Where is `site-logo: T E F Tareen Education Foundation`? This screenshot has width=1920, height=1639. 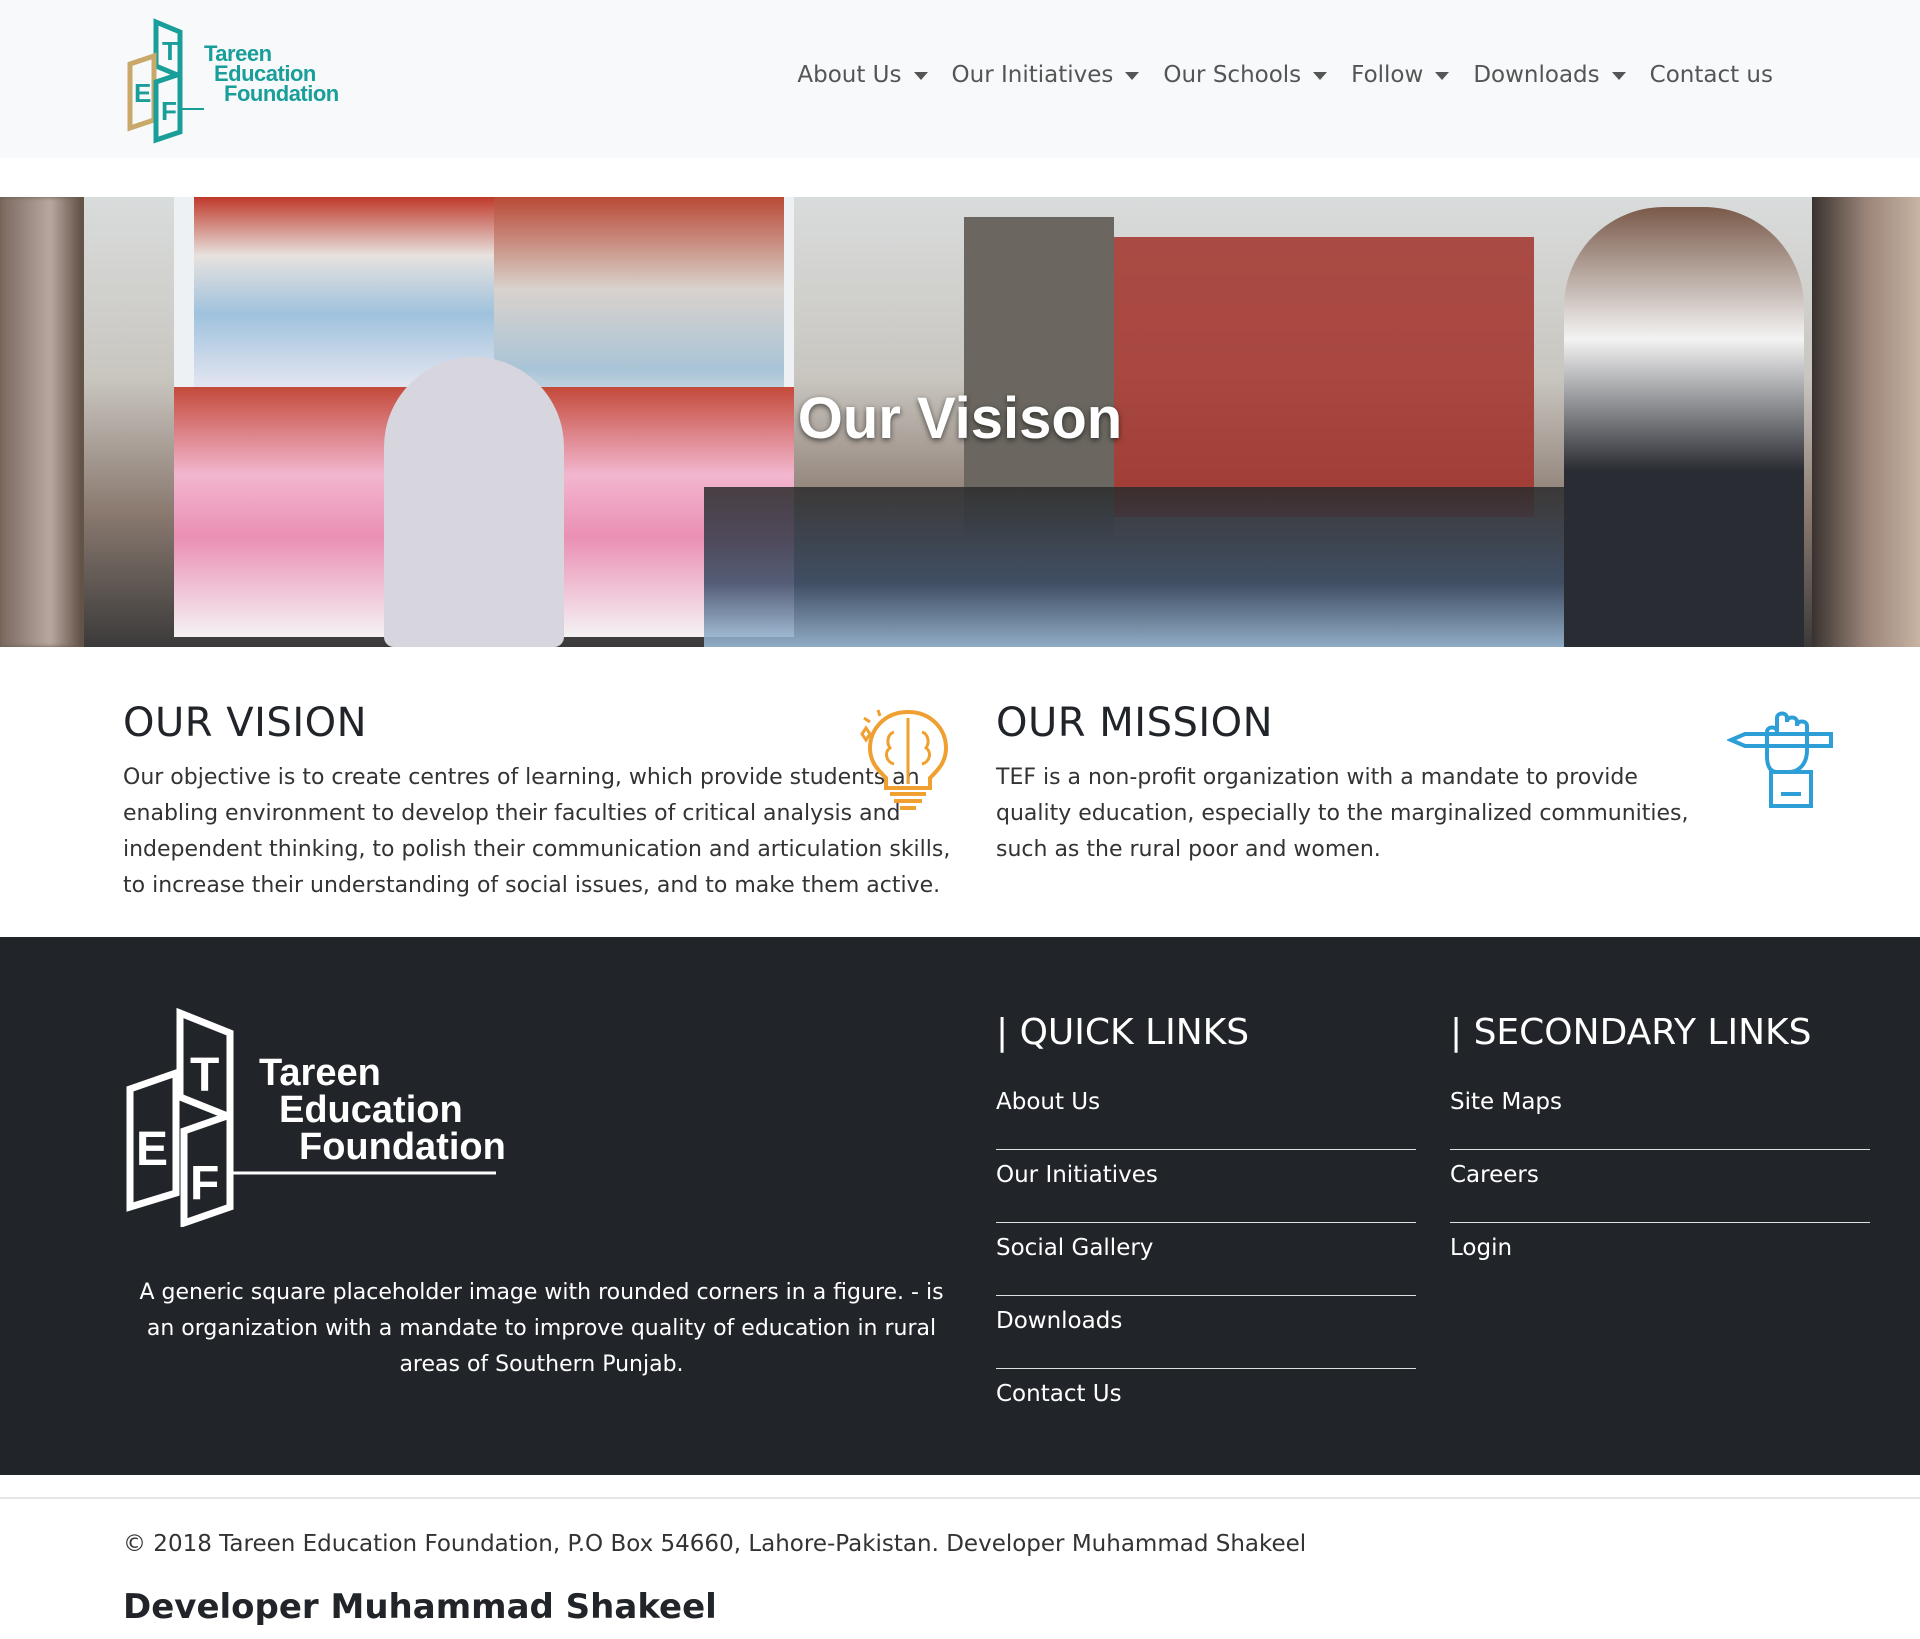
site-logo: T E F Tareen Education Foundation is located at coordinates (234, 80).